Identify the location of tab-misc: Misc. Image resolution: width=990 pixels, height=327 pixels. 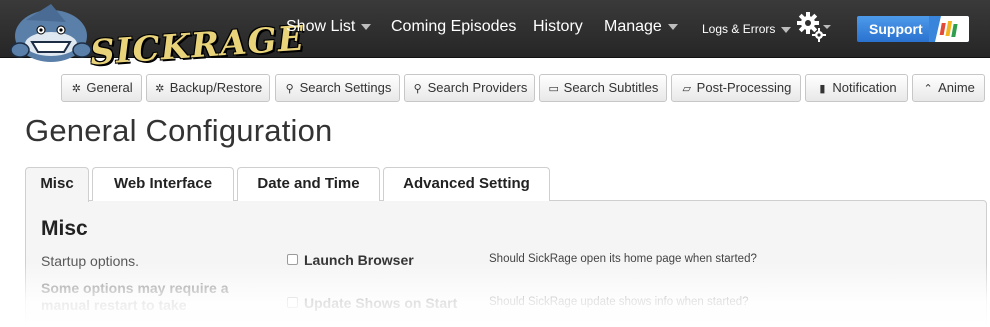
(57, 184).